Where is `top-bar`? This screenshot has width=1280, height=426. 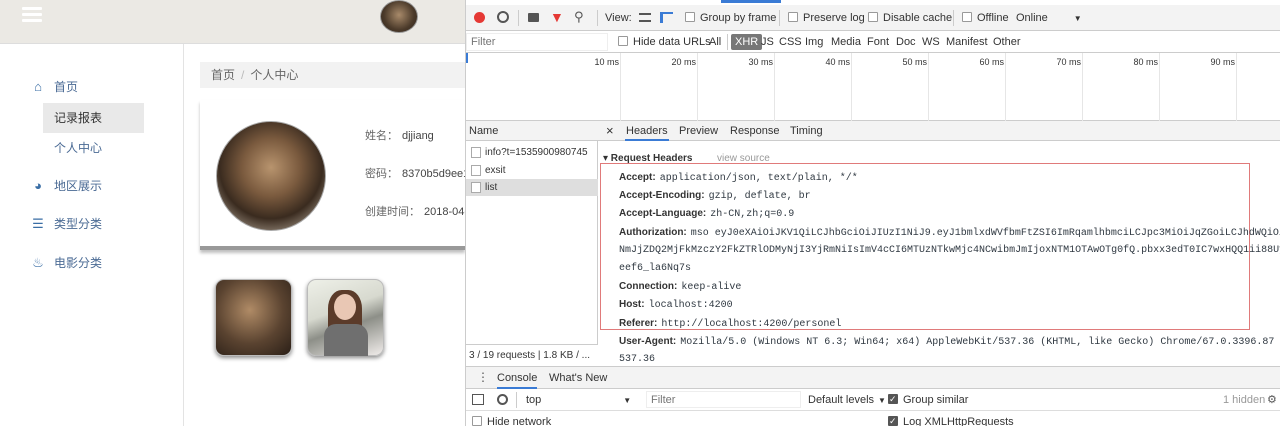 top-bar is located at coordinates (232, 22).